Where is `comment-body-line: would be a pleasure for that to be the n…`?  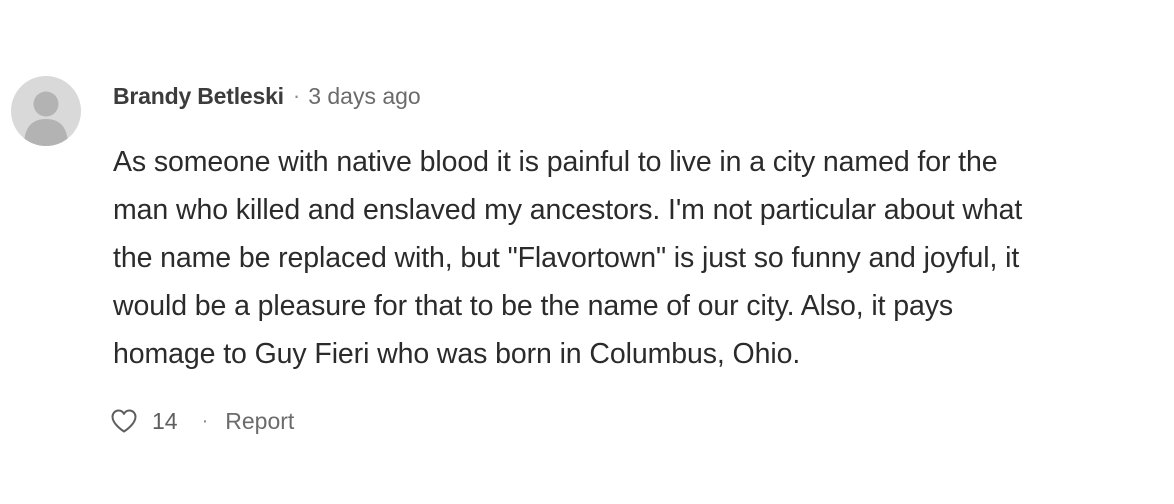
comment-body-line: would be a pleasure for that to be the n… is located at coordinates (533, 306).